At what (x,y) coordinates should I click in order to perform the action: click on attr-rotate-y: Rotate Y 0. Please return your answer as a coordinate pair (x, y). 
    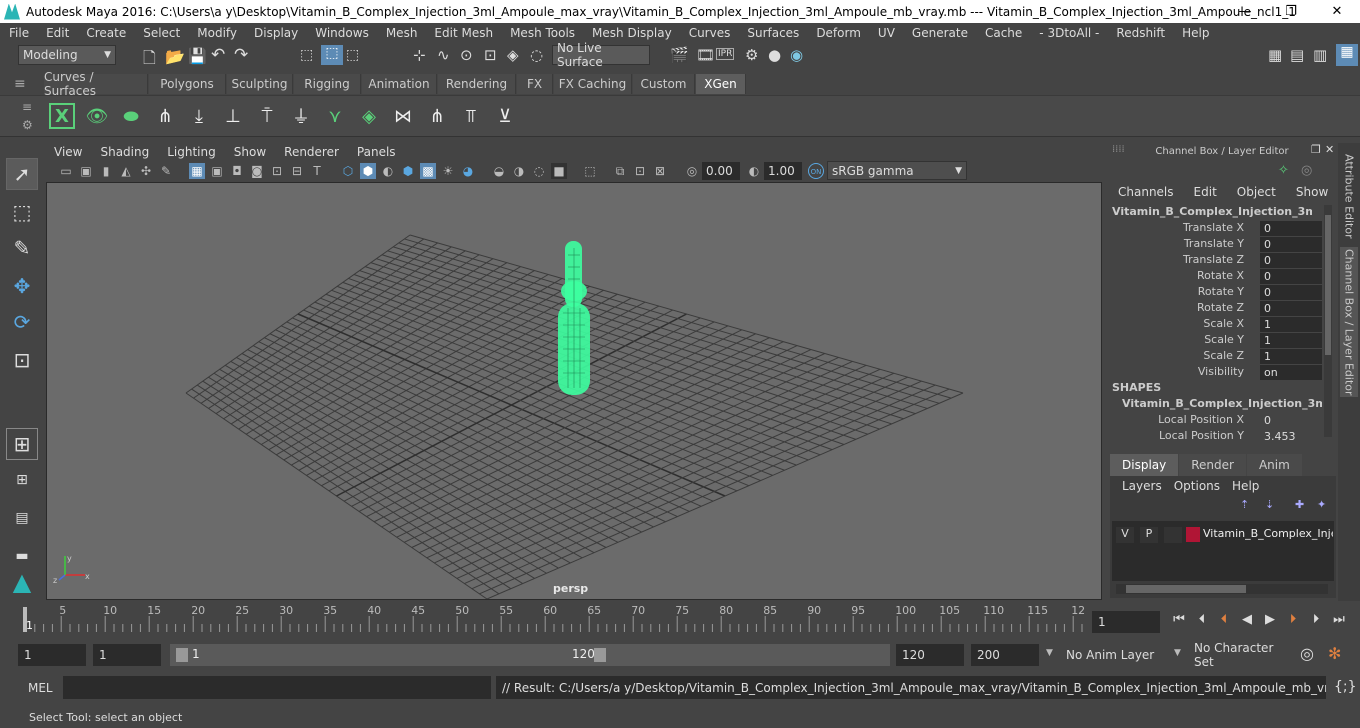
    Looking at the image, I should click on (1214, 293).